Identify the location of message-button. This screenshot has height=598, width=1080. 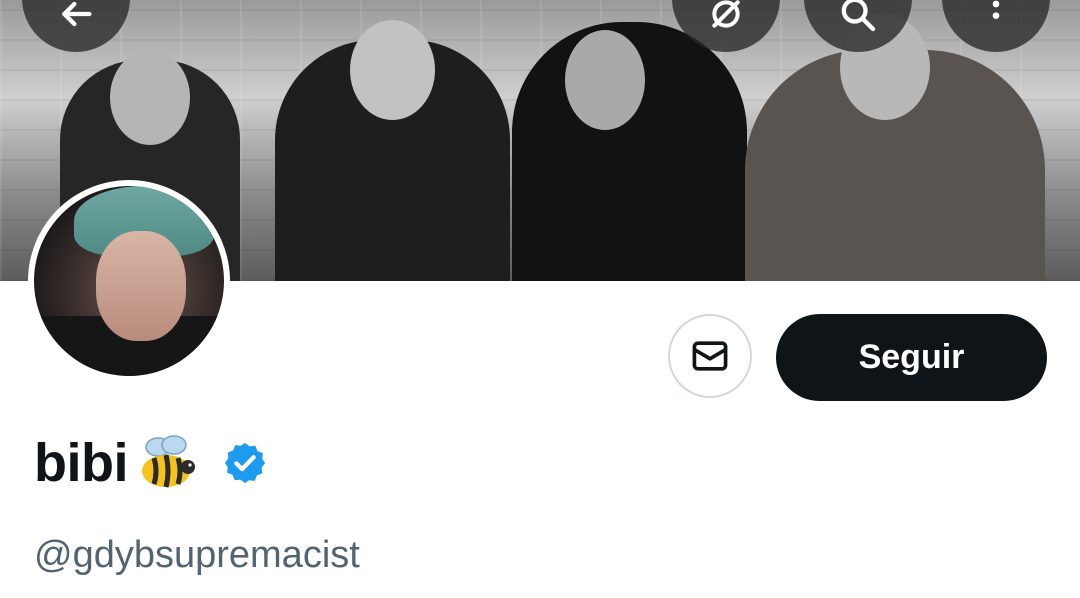
(710, 356).